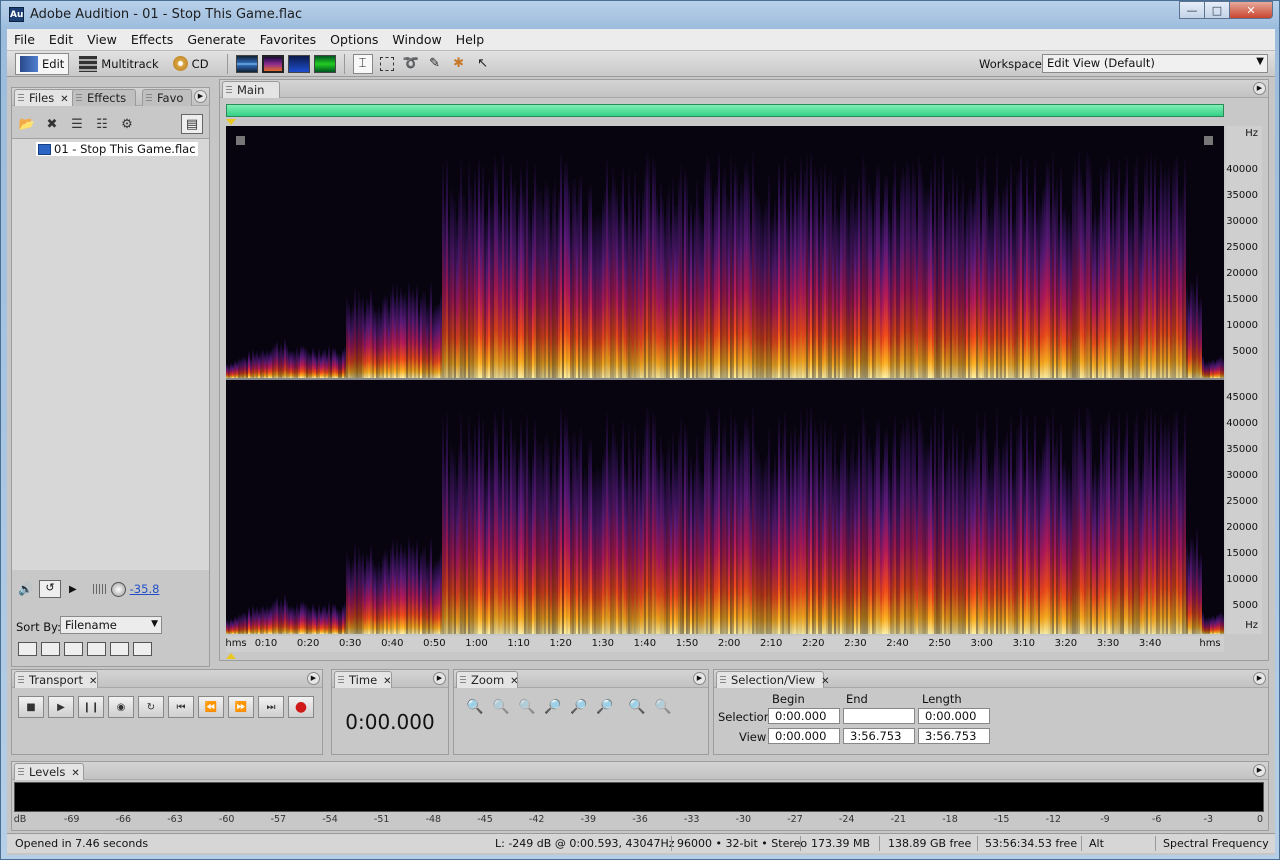  What do you see at coordinates (73, 649) in the screenshot?
I see `video-filter-icon` at bounding box center [73, 649].